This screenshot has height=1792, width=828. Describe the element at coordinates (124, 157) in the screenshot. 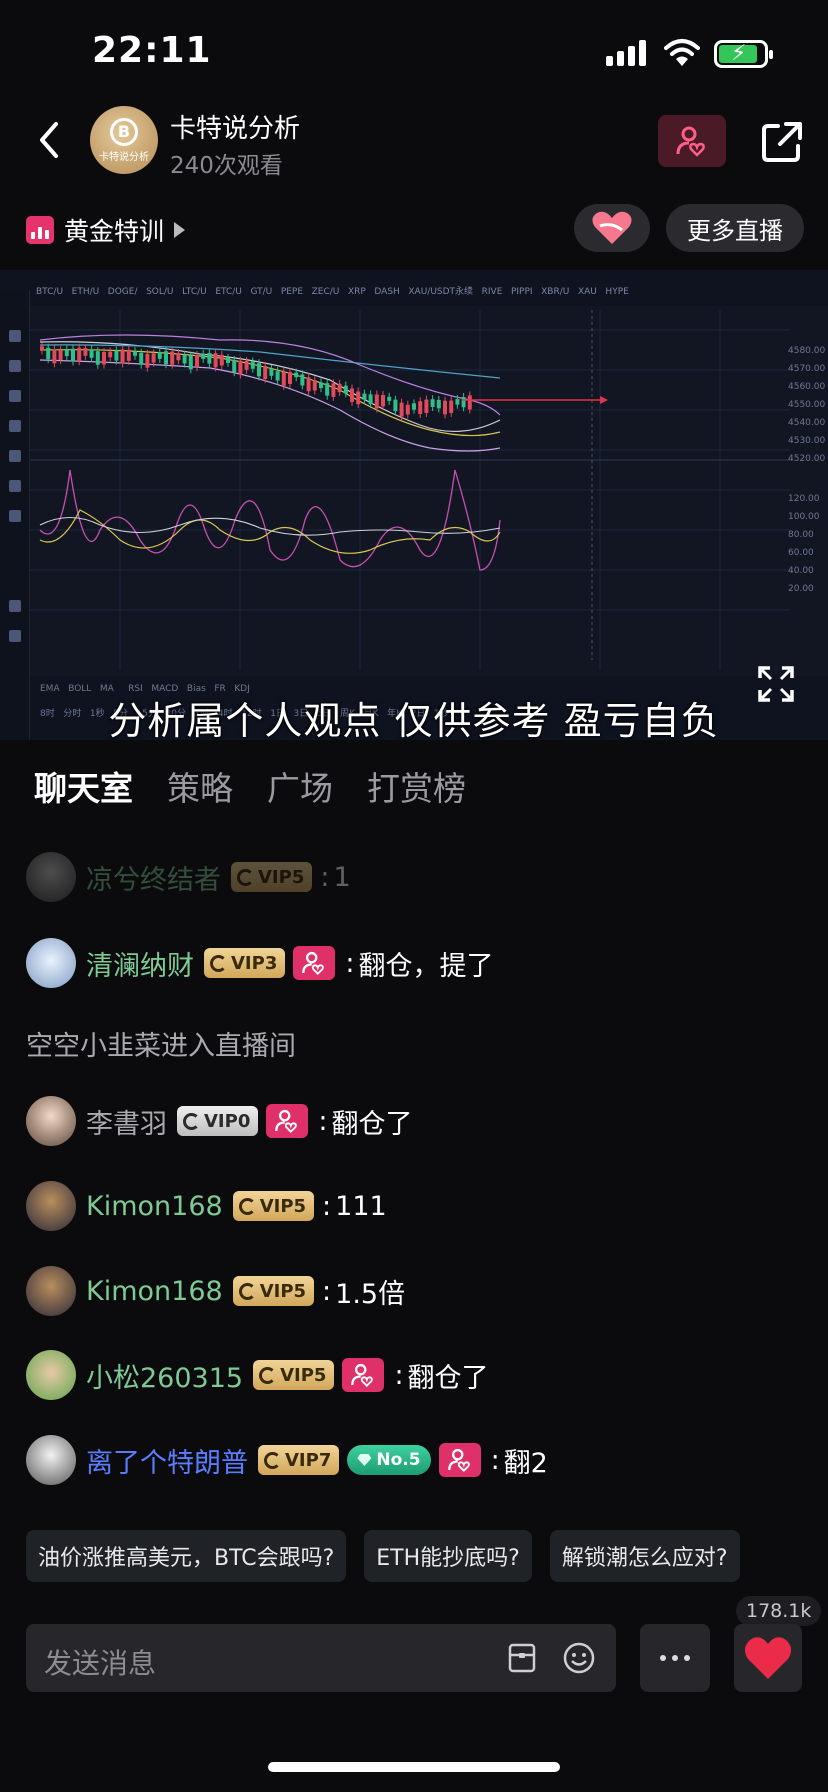

I see `avatar-text: 卡特说分析` at that location.